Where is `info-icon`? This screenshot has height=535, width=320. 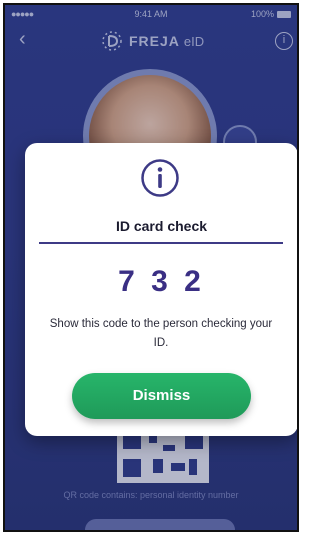
info-icon is located at coordinates (160, 178).